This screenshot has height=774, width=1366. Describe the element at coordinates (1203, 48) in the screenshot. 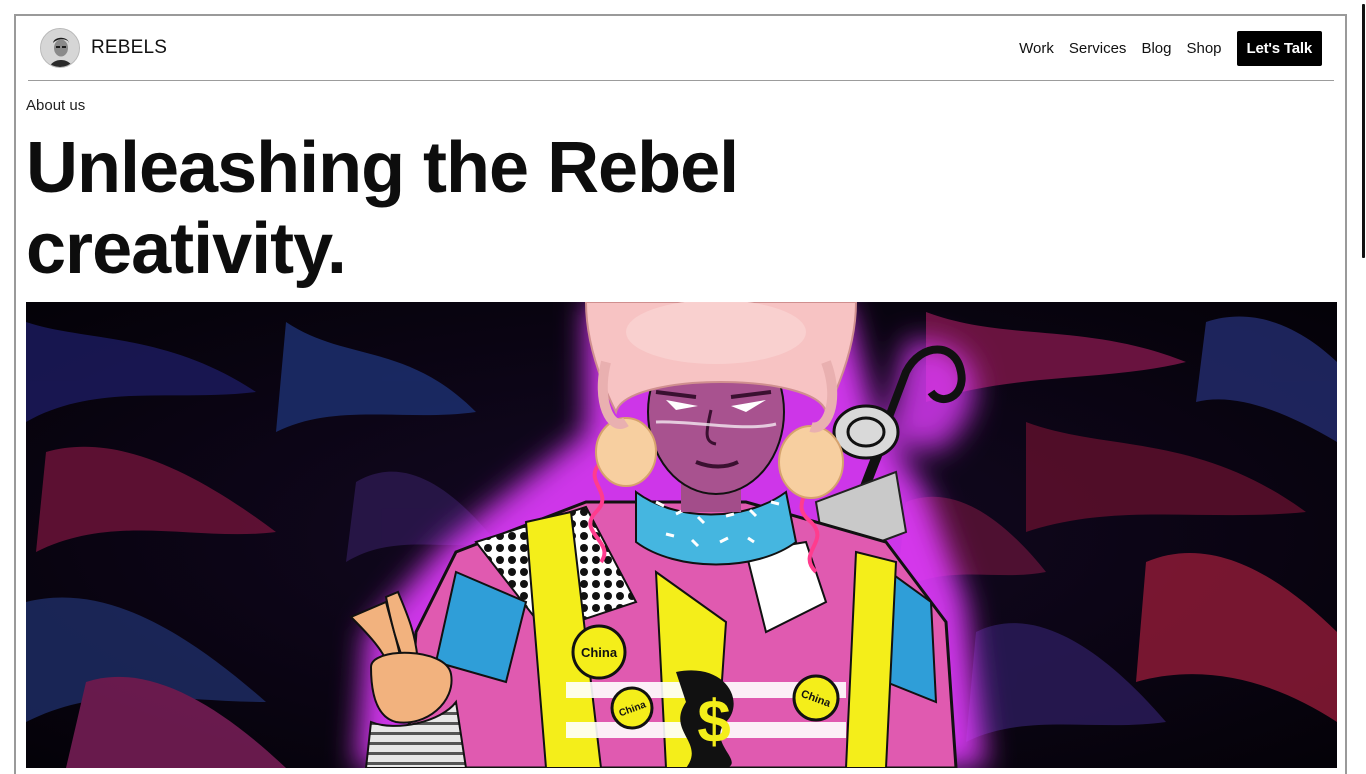

I see `nav-link-shop: Shop` at that location.